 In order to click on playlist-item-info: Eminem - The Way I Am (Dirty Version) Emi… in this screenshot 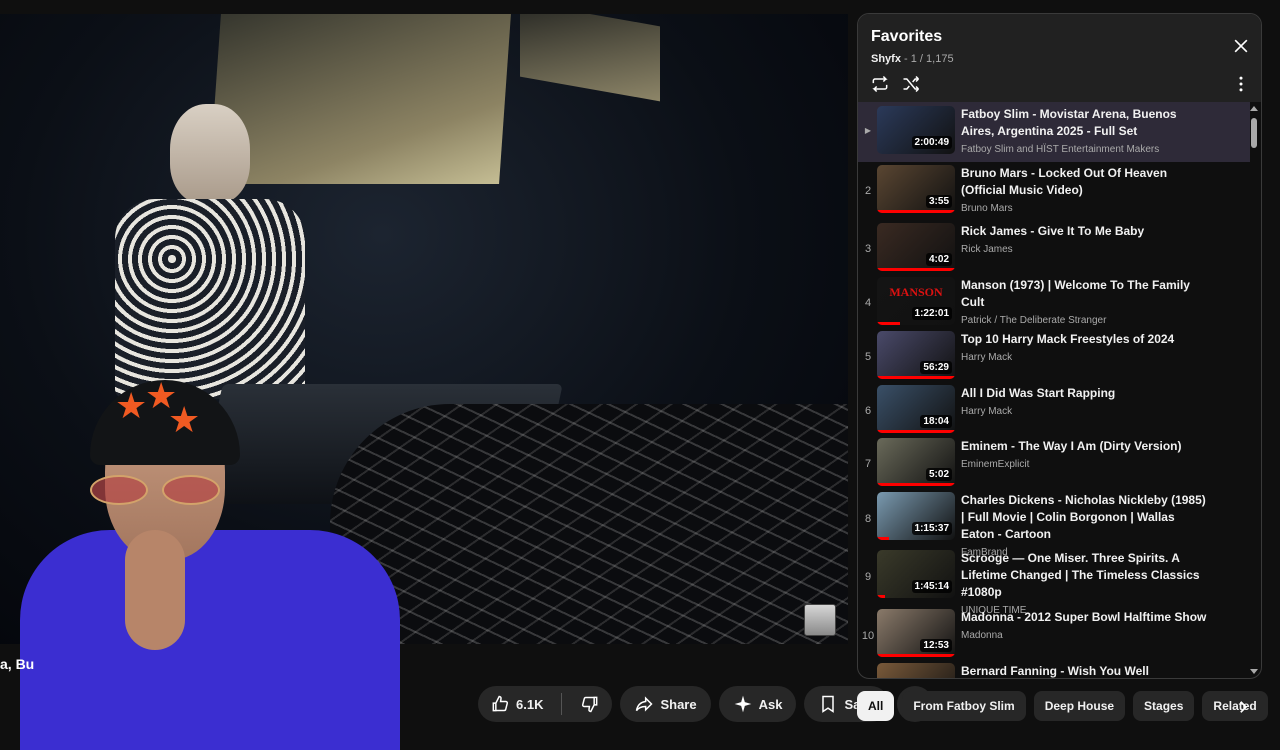, I will do `click(1085, 454)`.